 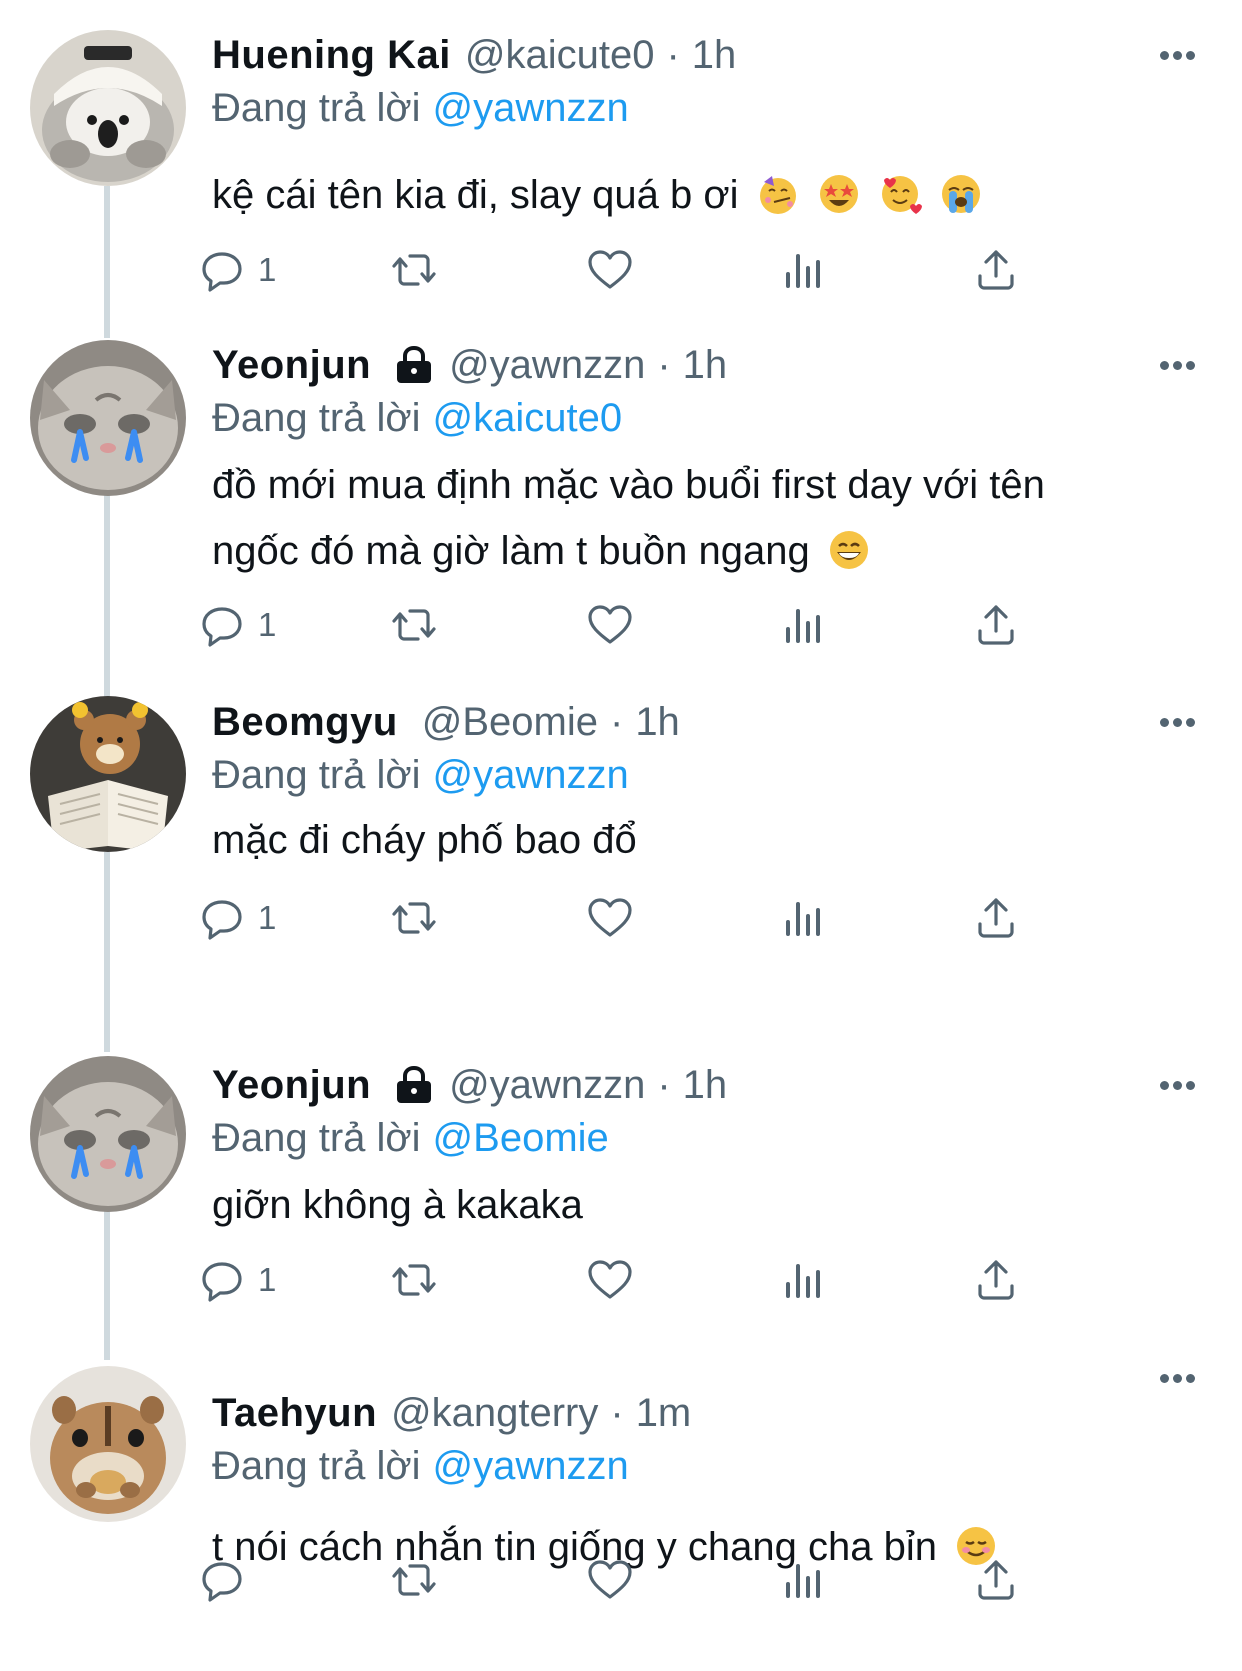 What do you see at coordinates (331, 55) in the screenshot?
I see `display-name: Huening Kai` at bounding box center [331, 55].